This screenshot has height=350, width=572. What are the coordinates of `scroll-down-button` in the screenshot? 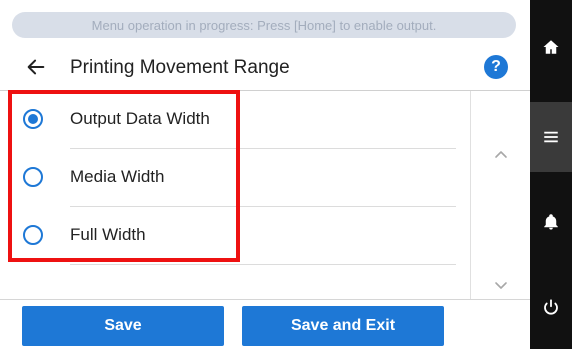 It's located at (501, 285).